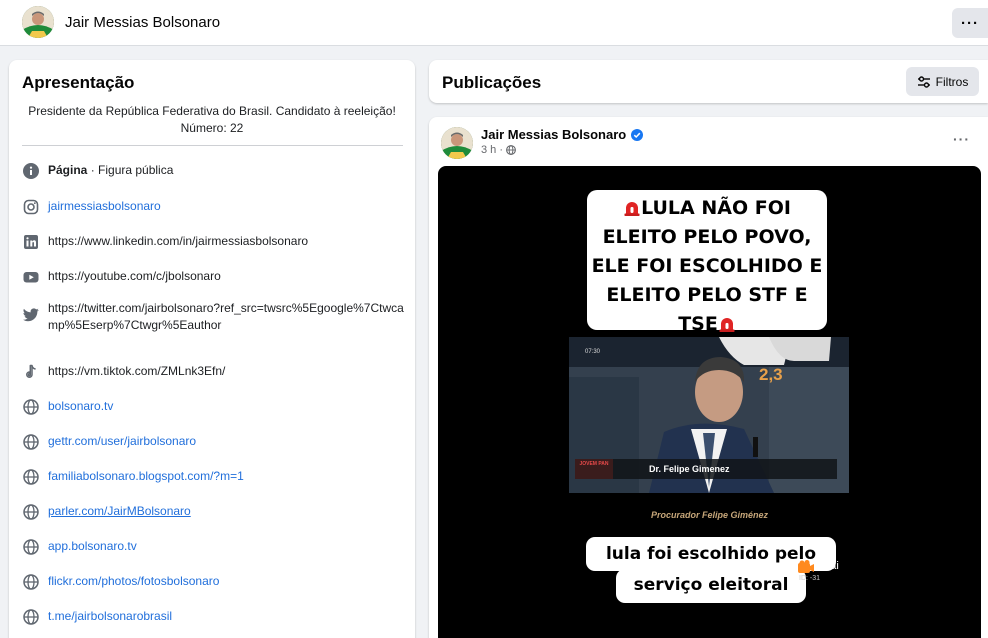 Image resolution: width=988 pixels, height=638 pixels. Describe the element at coordinates (31, 207) in the screenshot. I see `instagram-icon` at that location.